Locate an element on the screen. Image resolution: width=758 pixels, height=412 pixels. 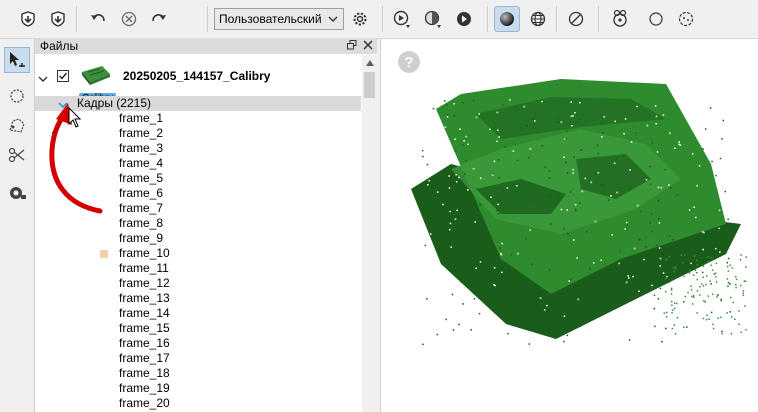
cut-icon is located at coordinates (17, 155).